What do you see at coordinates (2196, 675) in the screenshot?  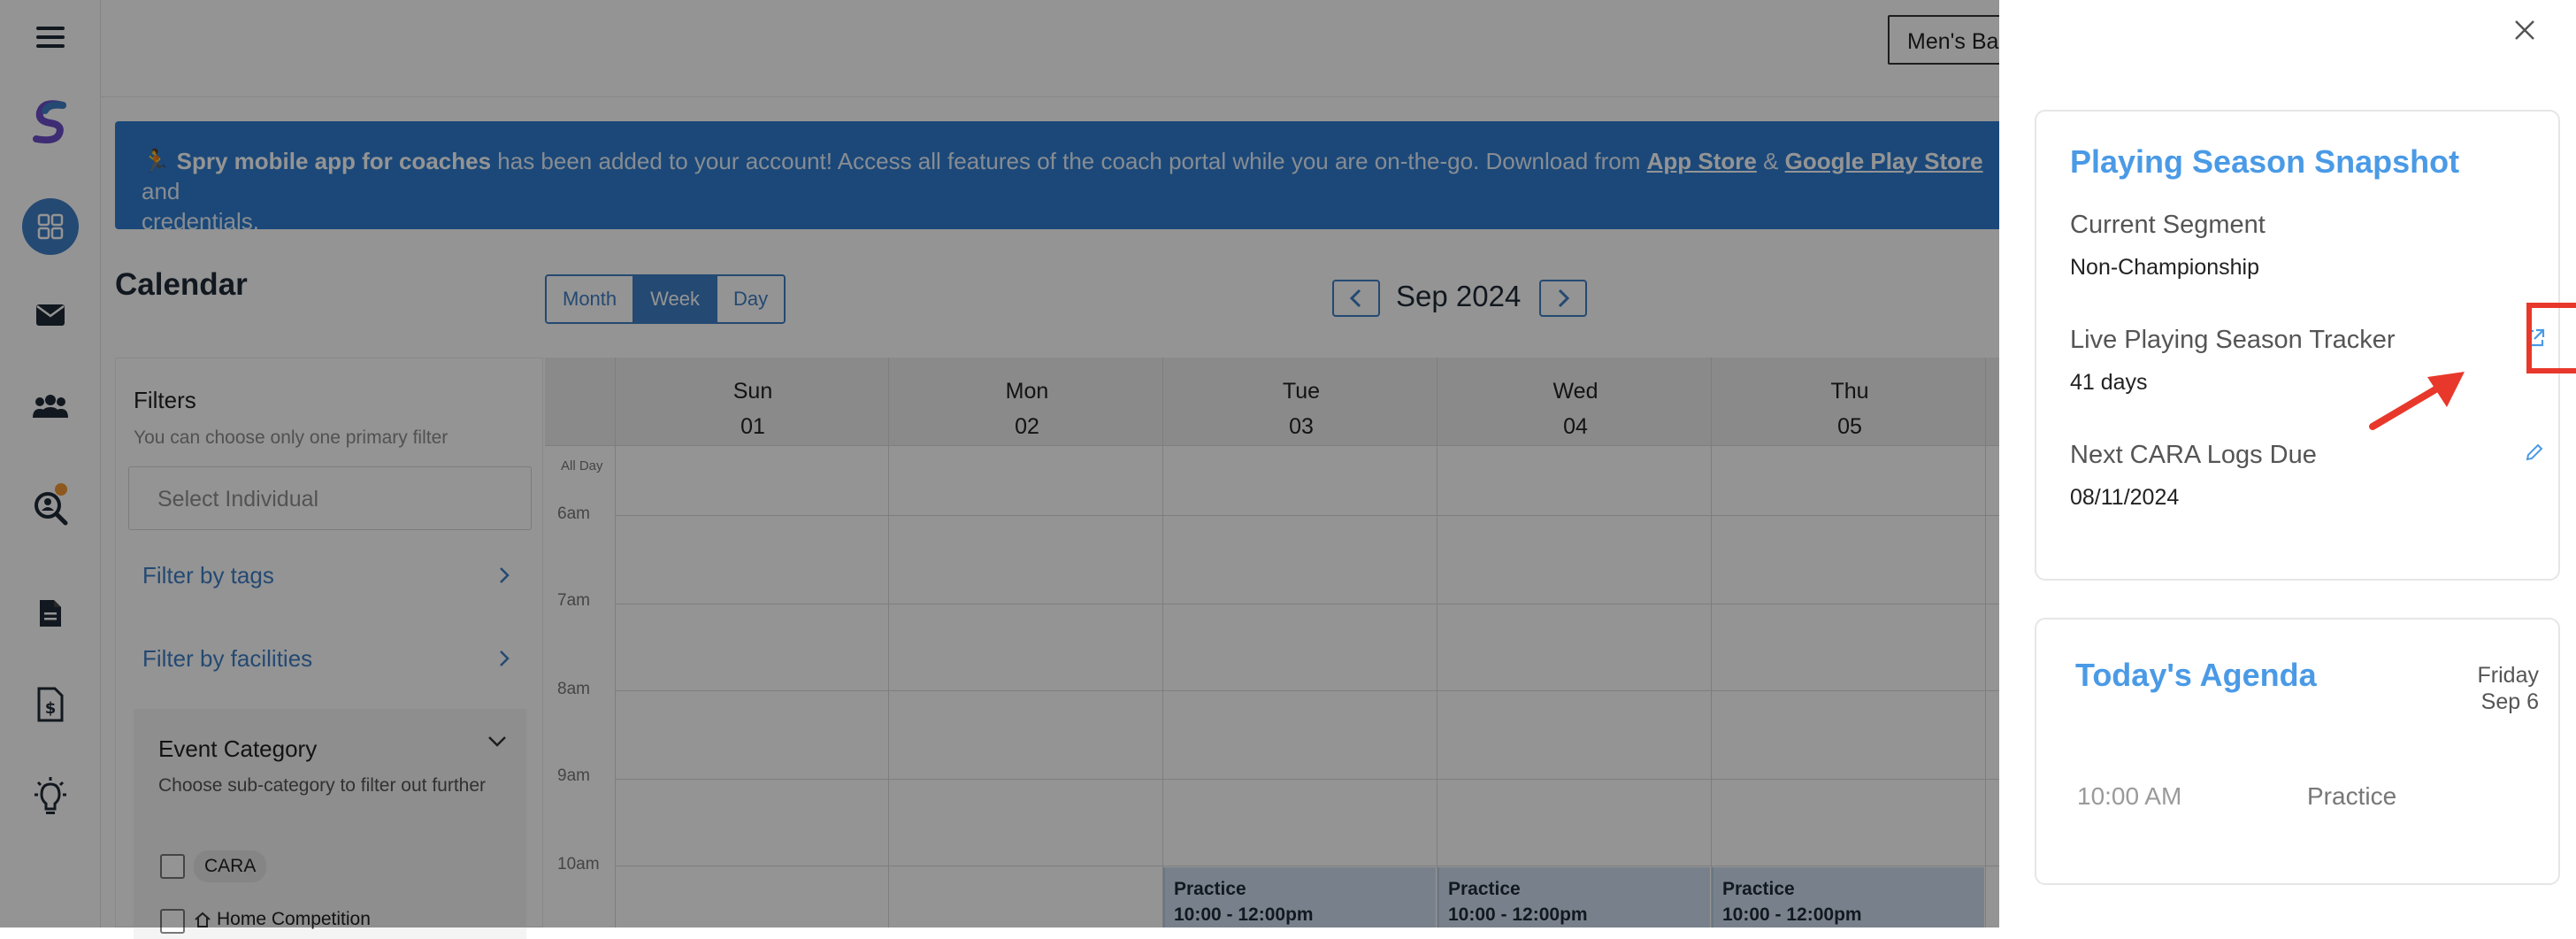 I see `agenda-title: Today's Agenda` at bounding box center [2196, 675].